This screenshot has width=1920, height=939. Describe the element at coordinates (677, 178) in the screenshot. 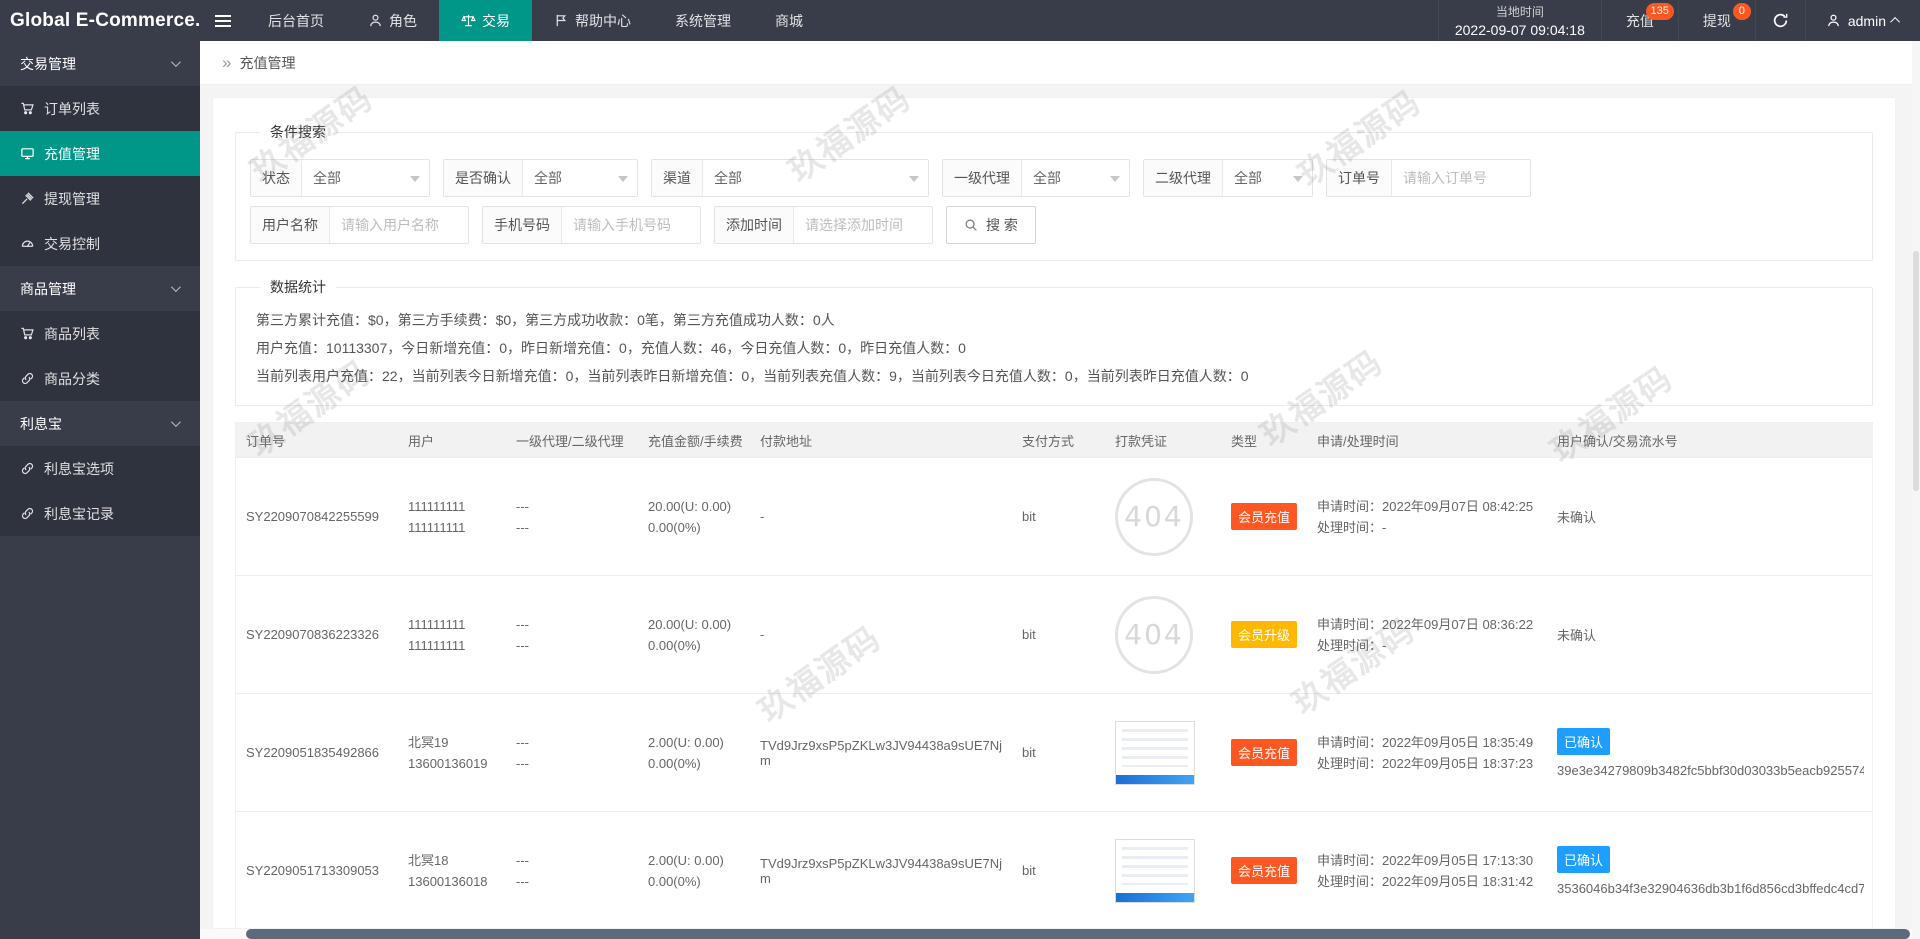

I see `channel-label: 渠道` at that location.